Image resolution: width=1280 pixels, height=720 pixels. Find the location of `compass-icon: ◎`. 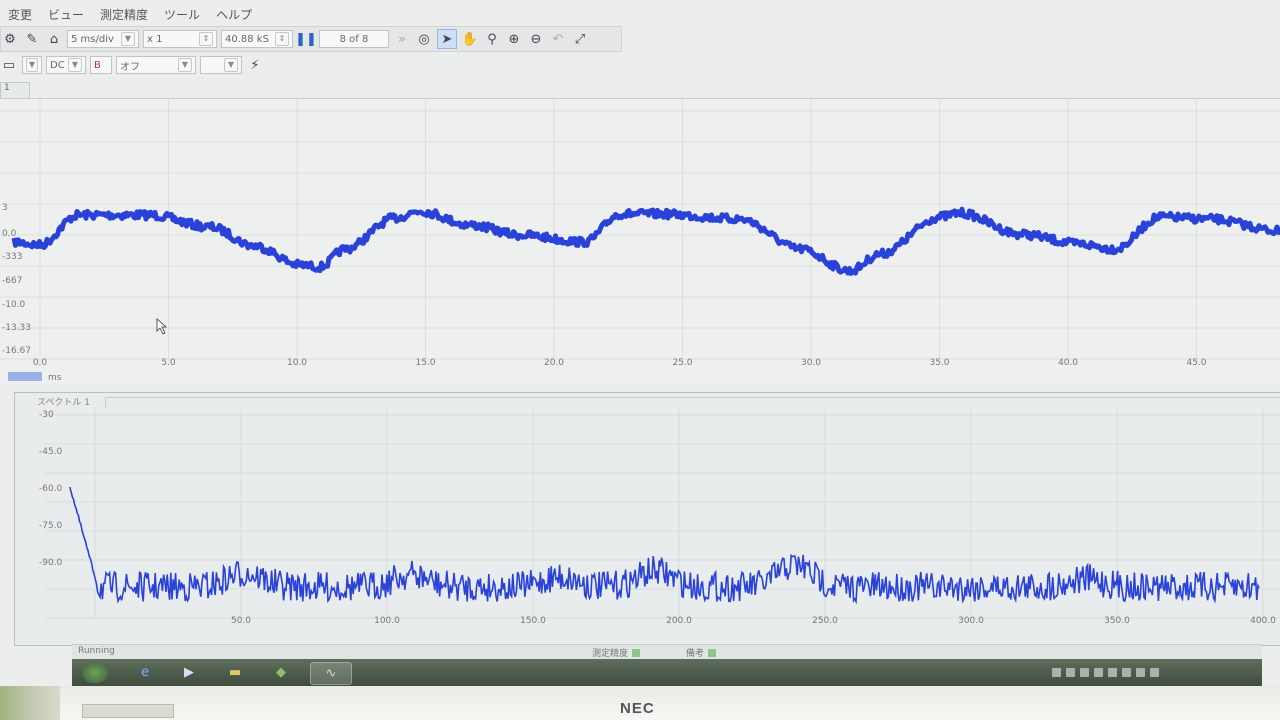

compass-icon: ◎ is located at coordinates (424, 39).